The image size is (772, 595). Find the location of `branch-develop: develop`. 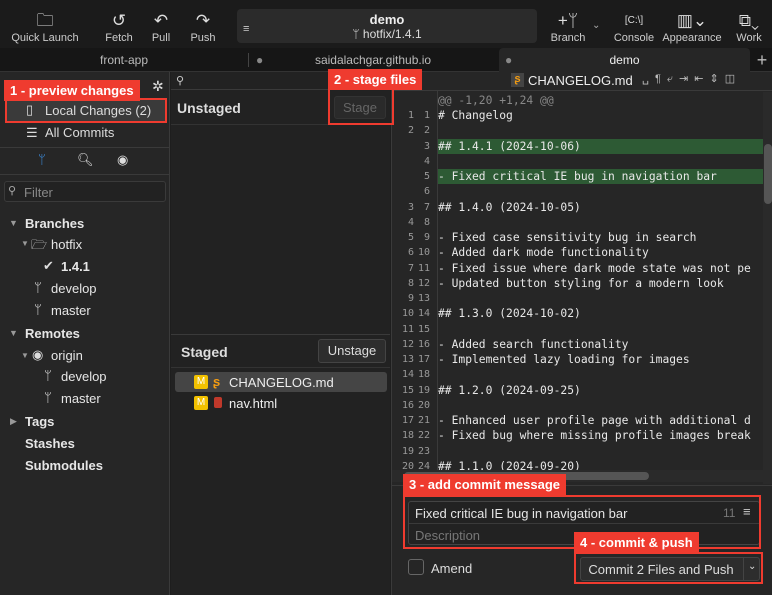

branch-develop: develop is located at coordinates (74, 288).